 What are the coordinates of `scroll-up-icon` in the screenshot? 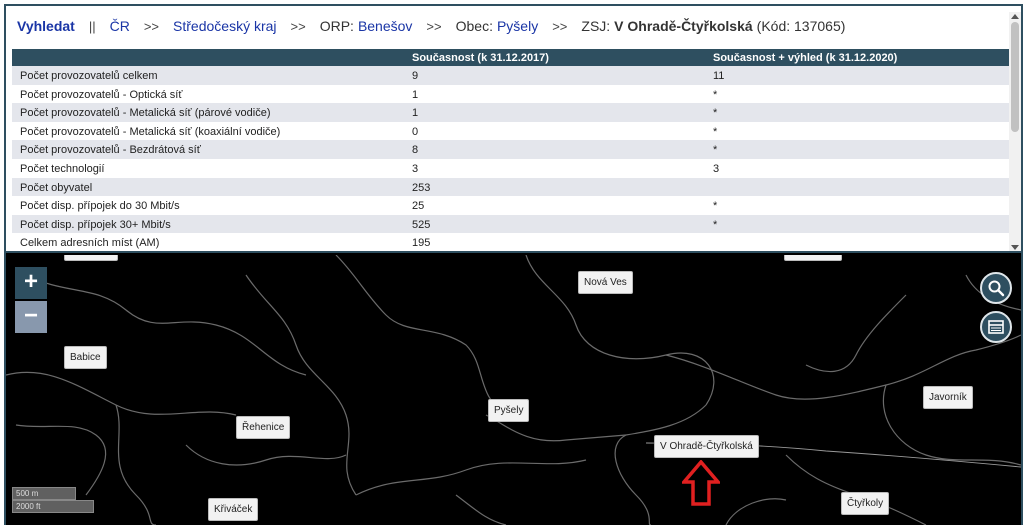 It's located at (1015, 16).